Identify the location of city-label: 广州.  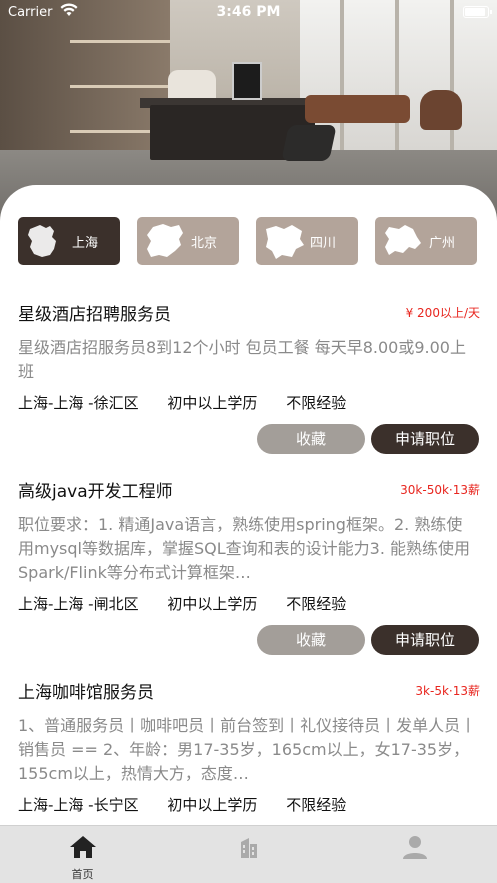
(442, 243).